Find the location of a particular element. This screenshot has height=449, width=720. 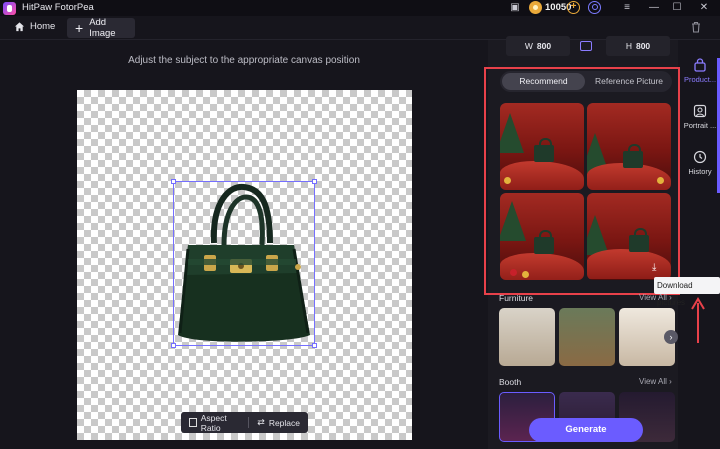

view-all-booth: View All › is located at coordinates (655, 381).